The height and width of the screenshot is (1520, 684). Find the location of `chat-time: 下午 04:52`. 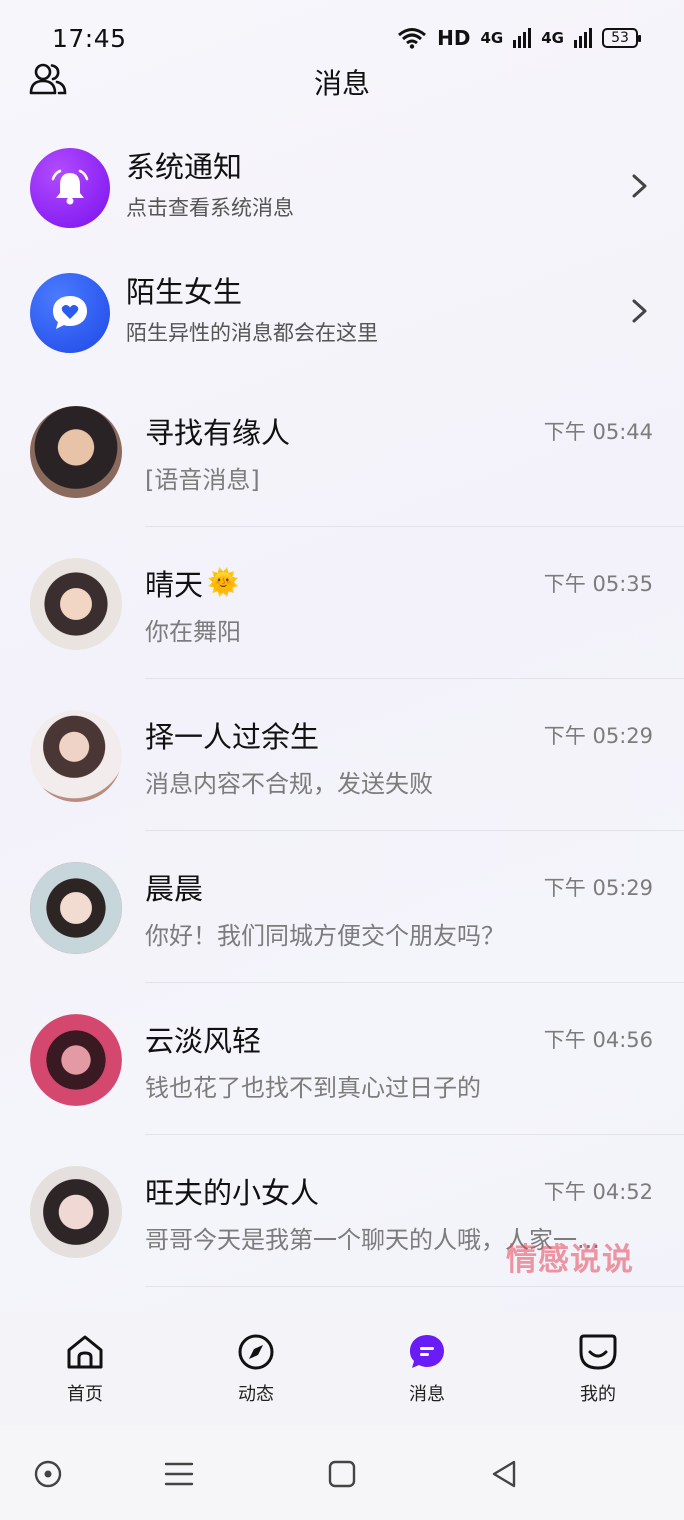

chat-time: 下午 04:52 is located at coordinates (598, 1192).